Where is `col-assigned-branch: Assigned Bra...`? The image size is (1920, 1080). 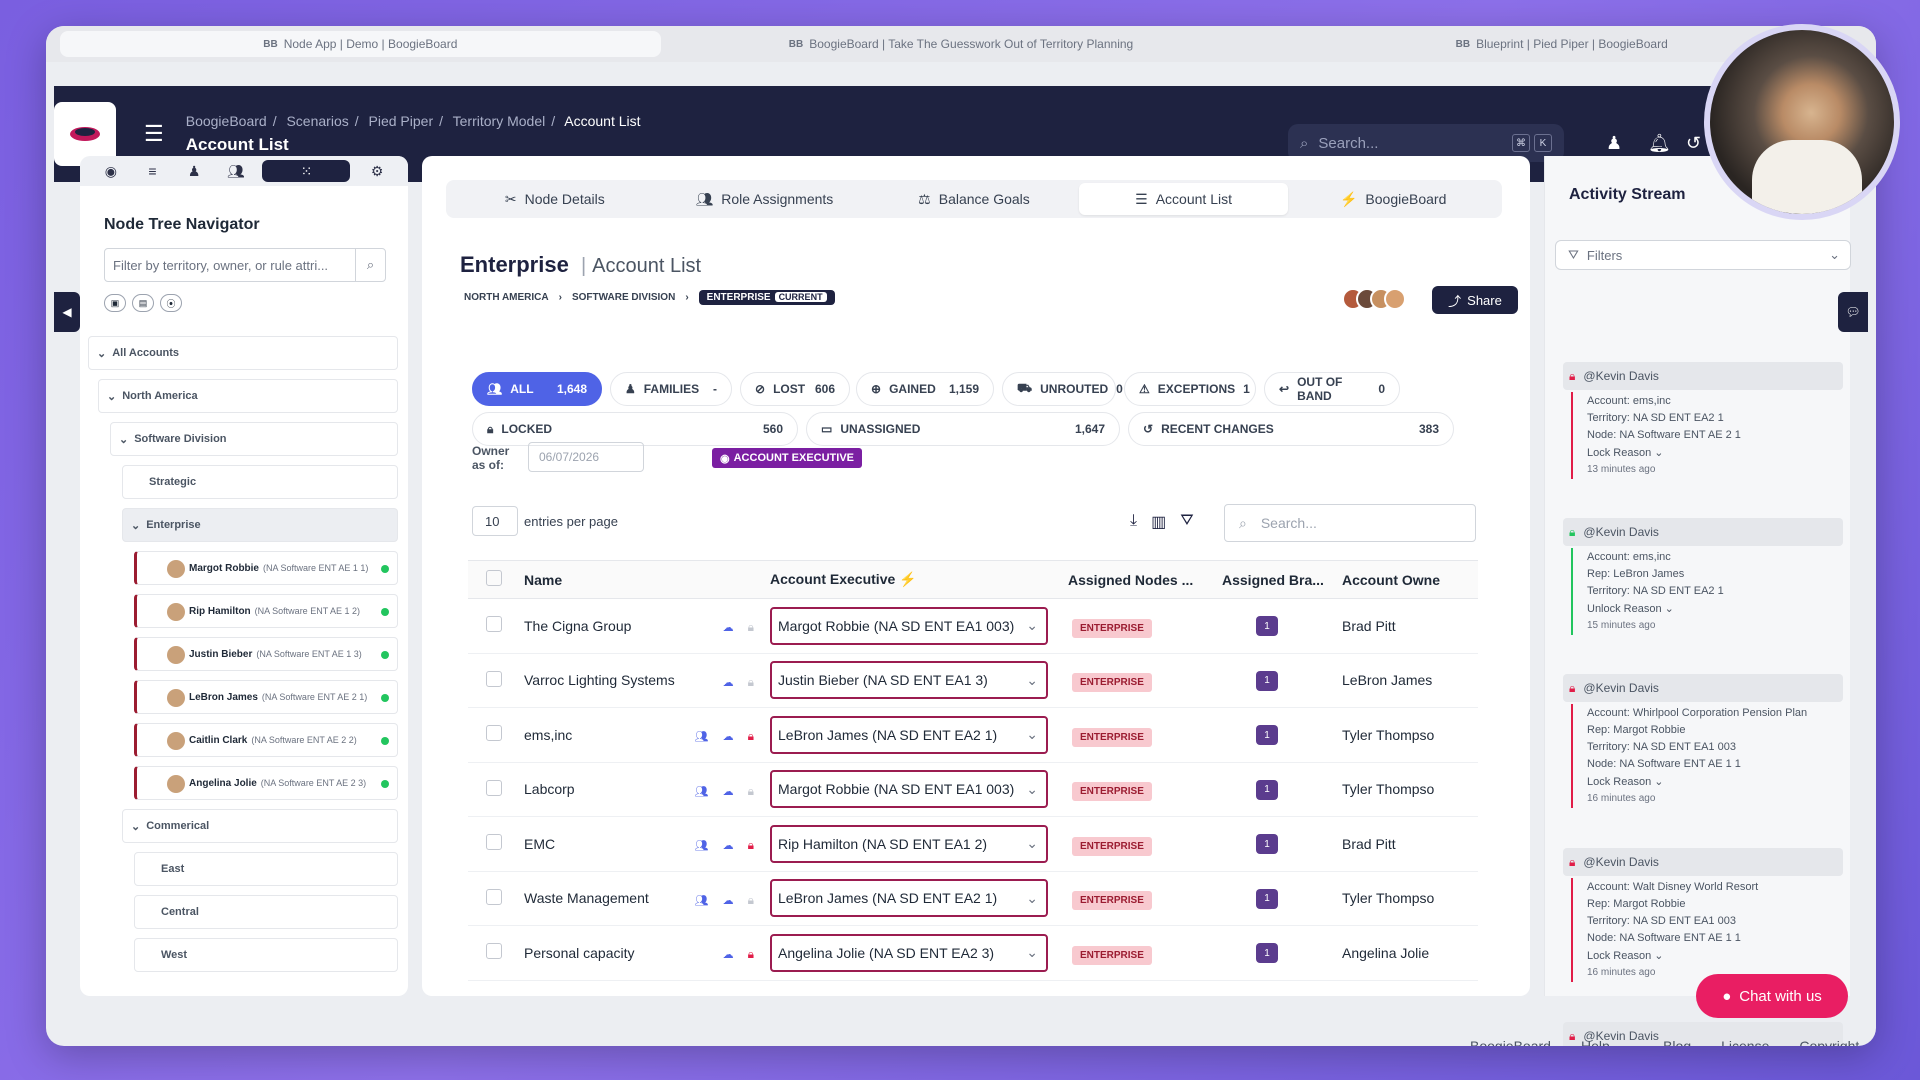 col-assigned-branch: Assigned Bra... is located at coordinates (1276, 579).